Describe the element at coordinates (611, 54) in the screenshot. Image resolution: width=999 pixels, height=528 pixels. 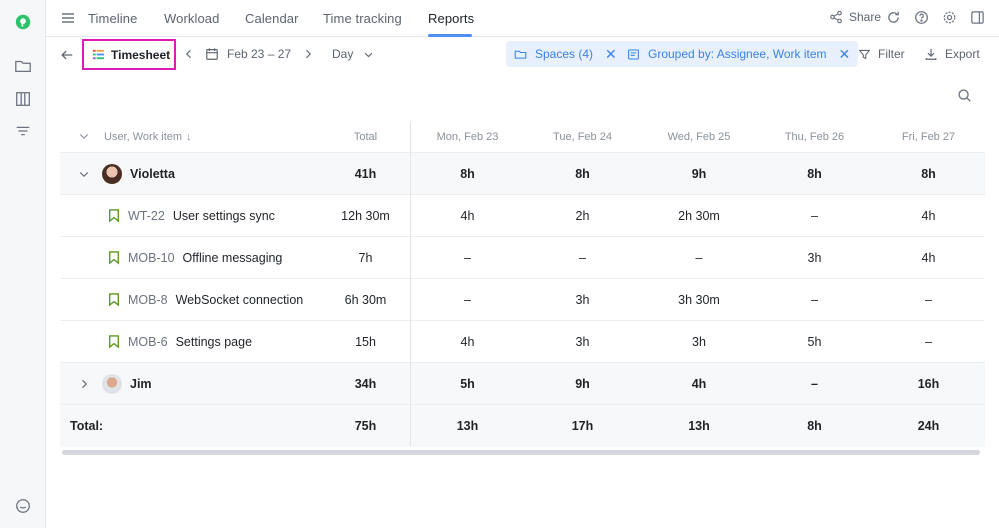
I see `remove-spaces-close-icon: ✕` at that location.